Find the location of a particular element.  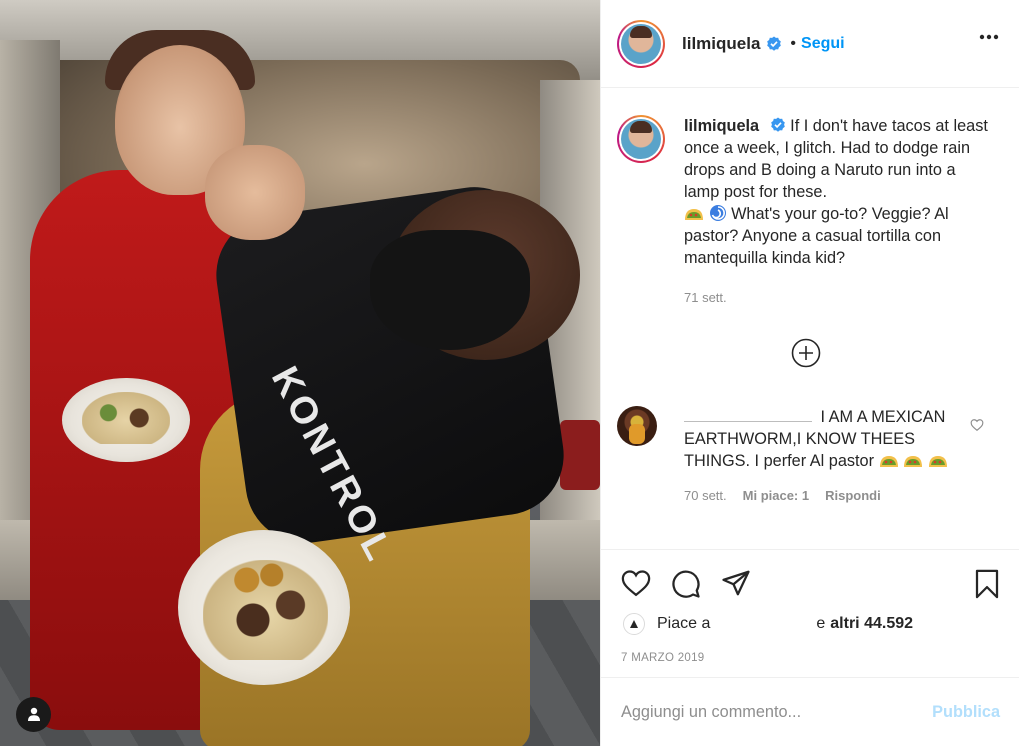

user-tag-icon is located at coordinates (33, 714).